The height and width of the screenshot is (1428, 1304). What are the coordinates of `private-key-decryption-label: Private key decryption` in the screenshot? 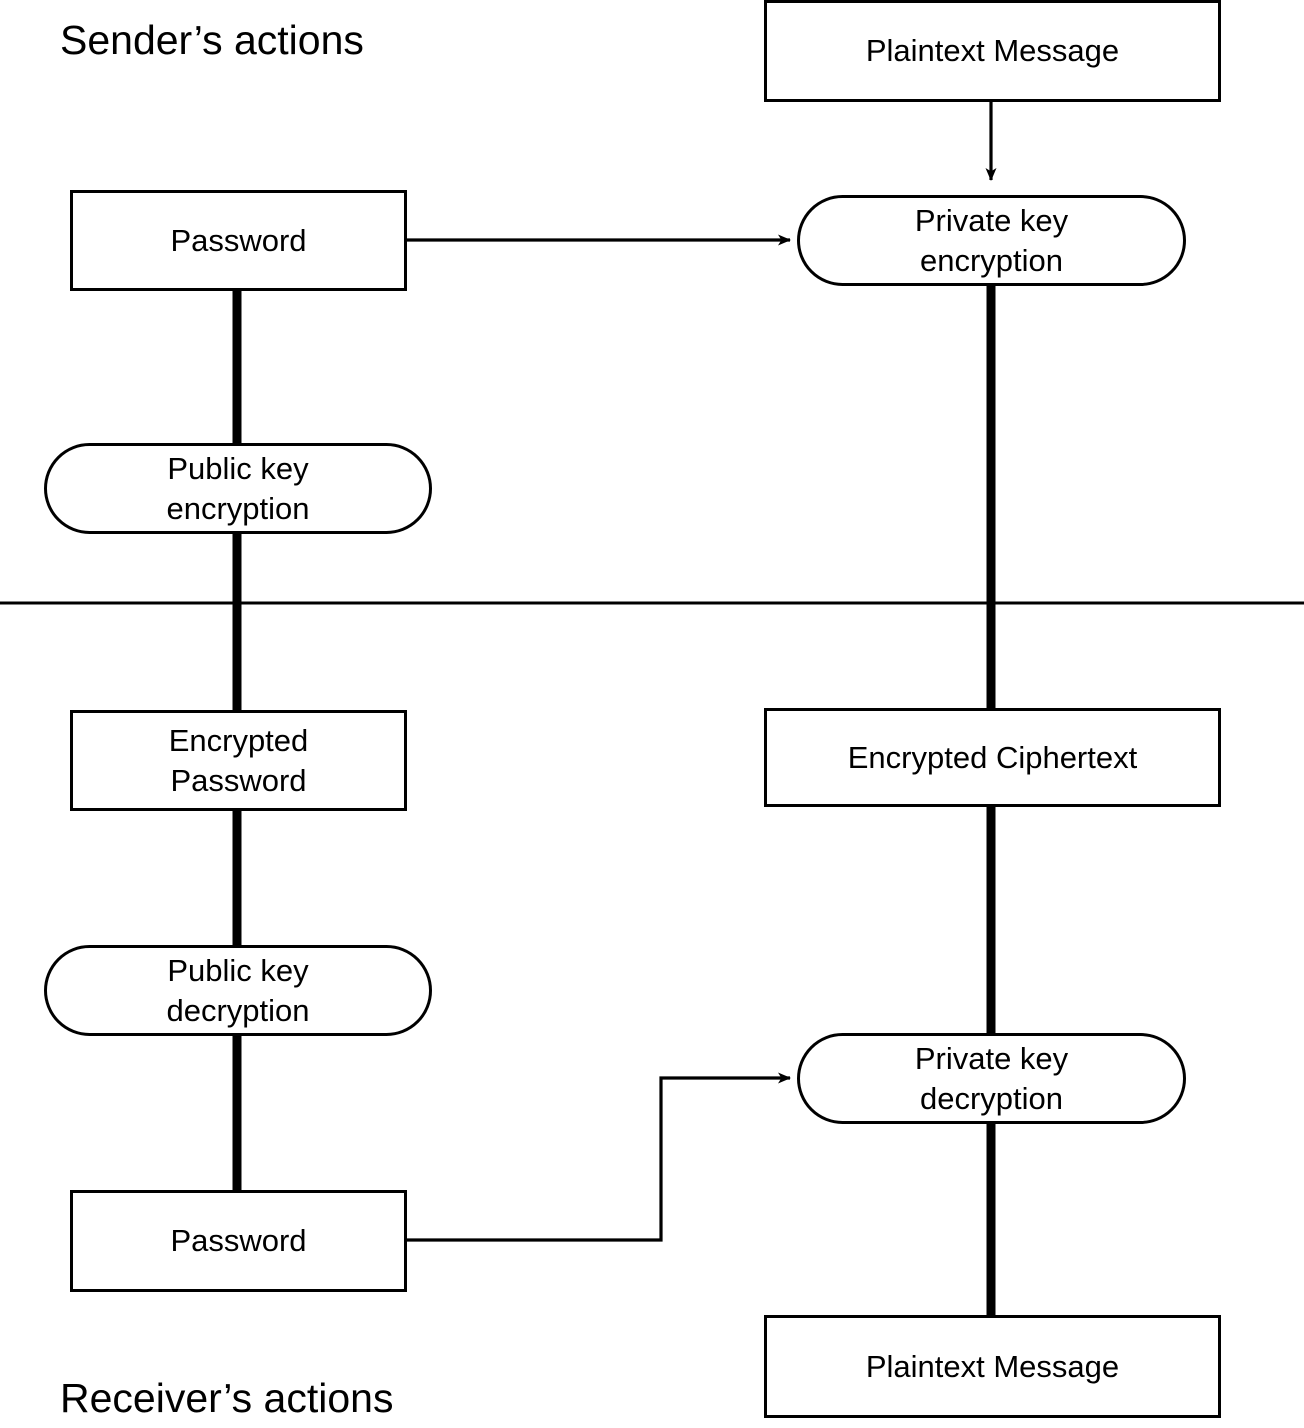 It's located at (991, 1078).